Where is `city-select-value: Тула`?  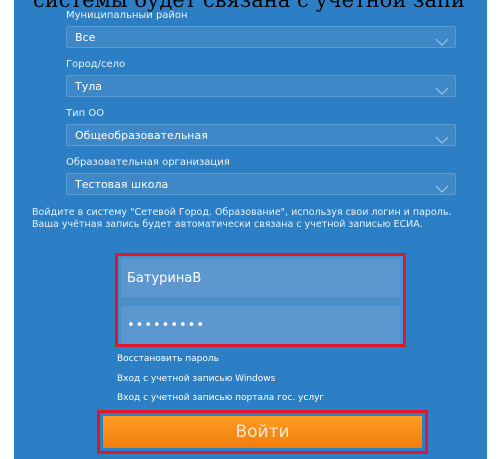
city-select-value: Тула is located at coordinates (89, 86).